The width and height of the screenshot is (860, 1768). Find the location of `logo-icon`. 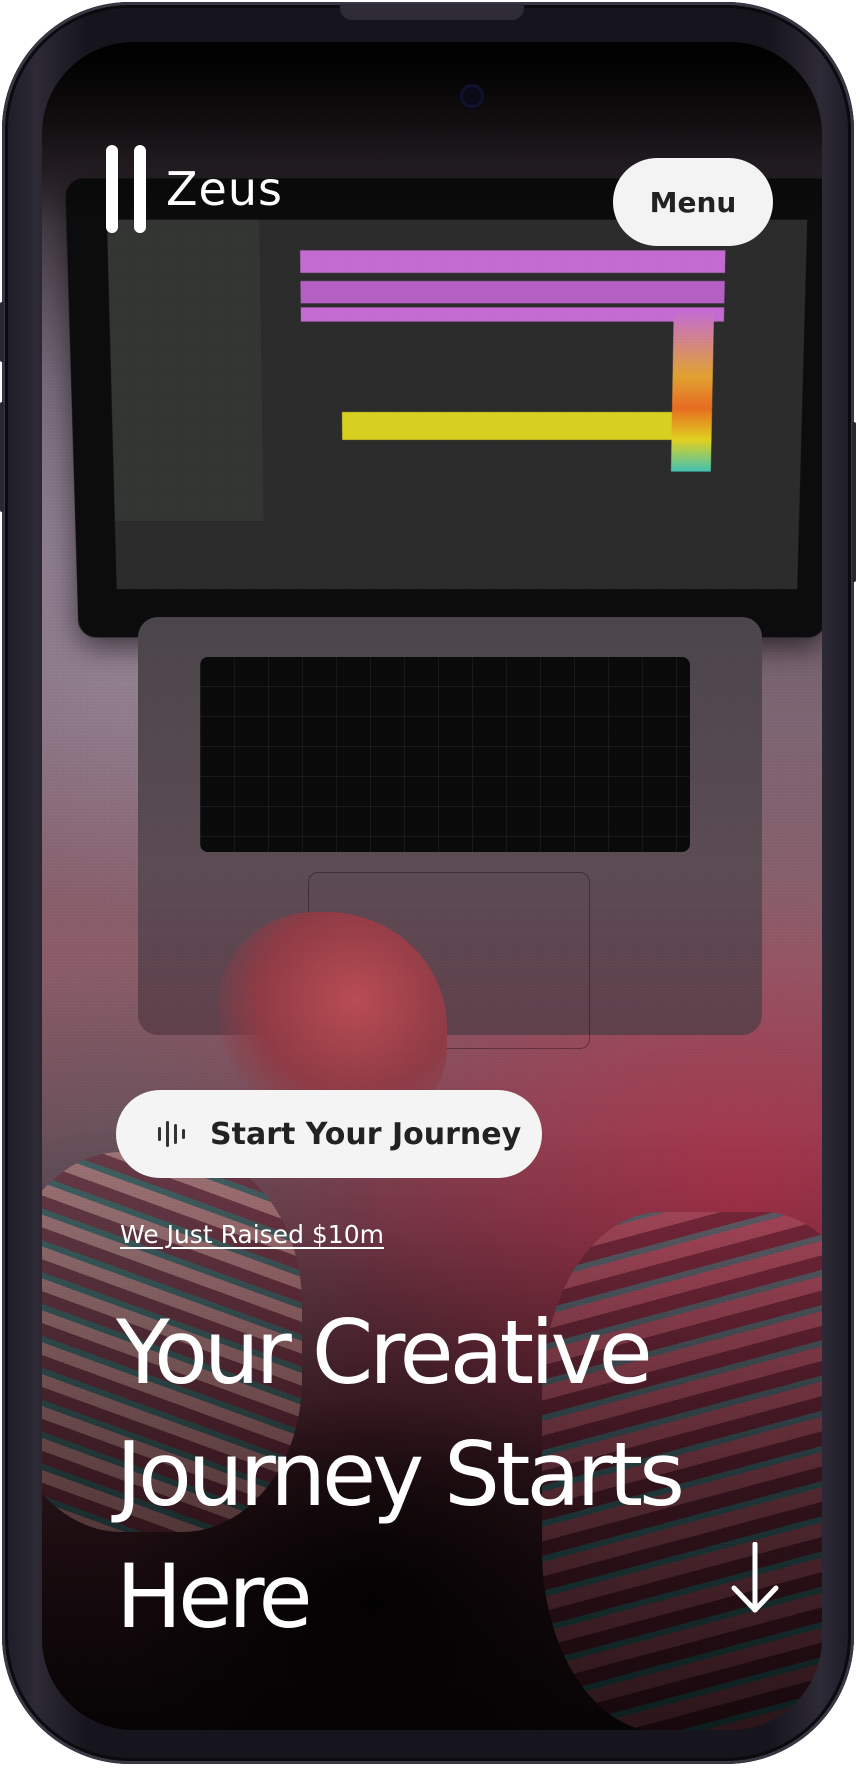

logo-icon is located at coordinates (127, 189).